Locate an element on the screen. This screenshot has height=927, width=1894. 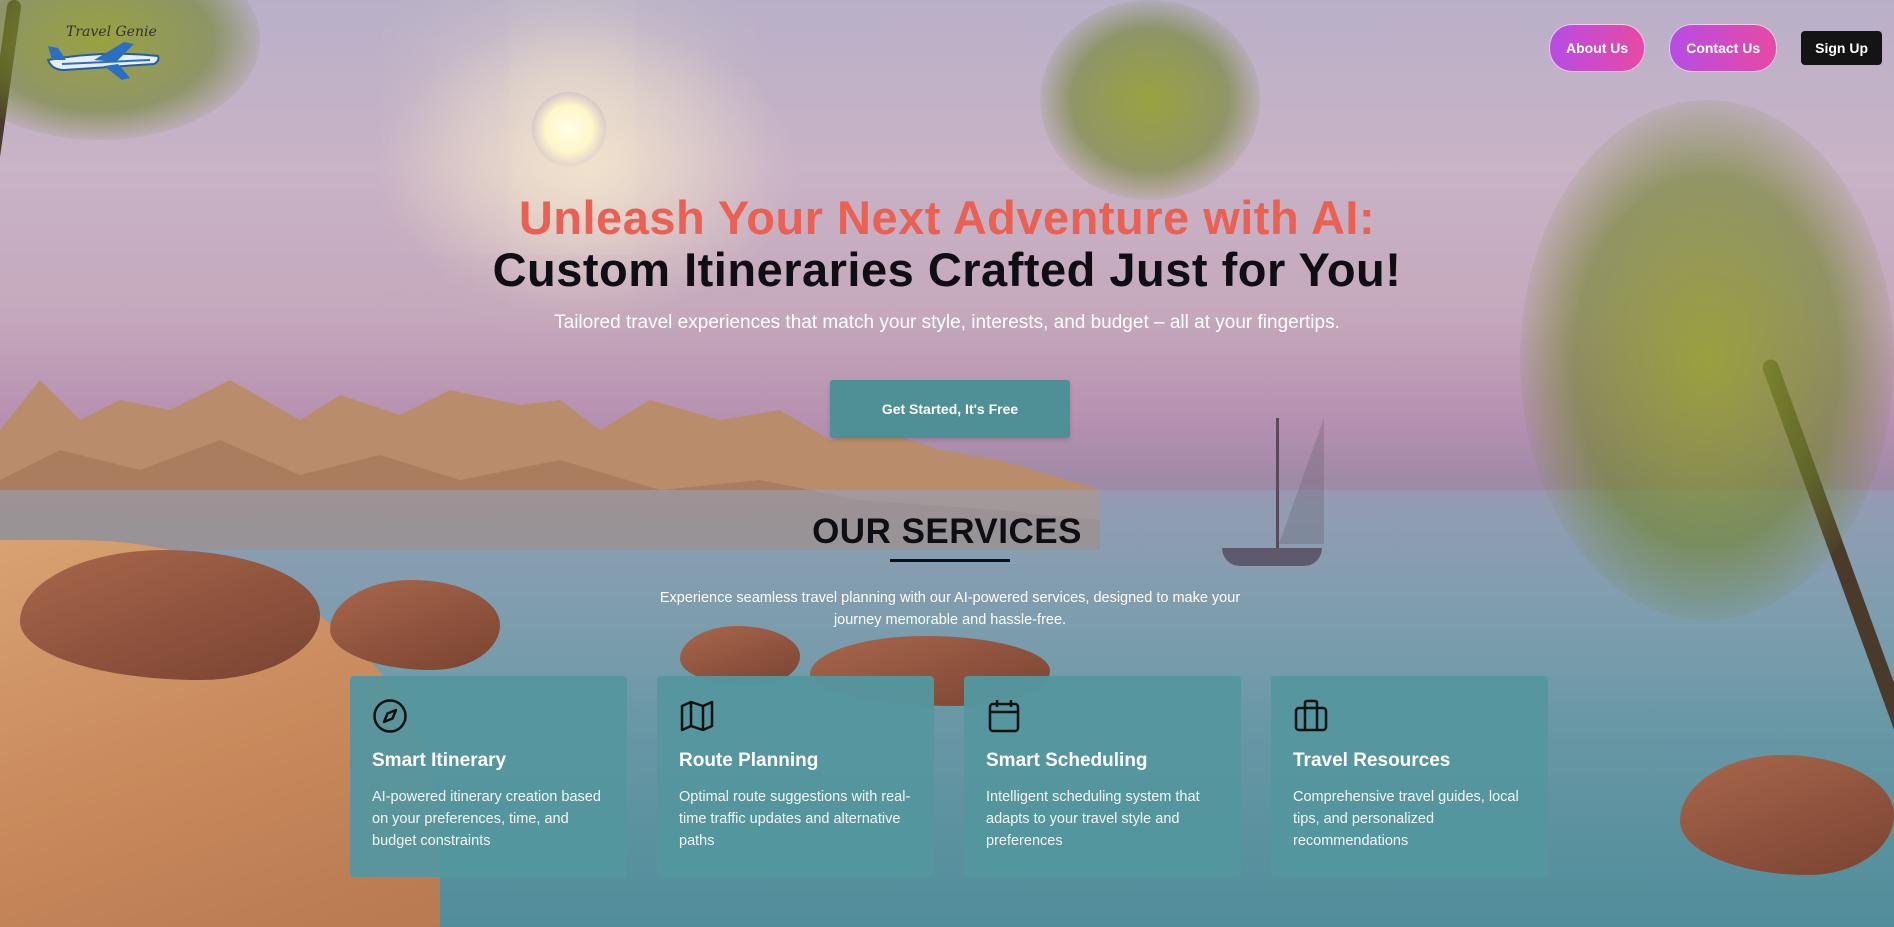
hero-headline-accent: Unleash Your Next Adventure with AI: is located at coordinates (947, 217).